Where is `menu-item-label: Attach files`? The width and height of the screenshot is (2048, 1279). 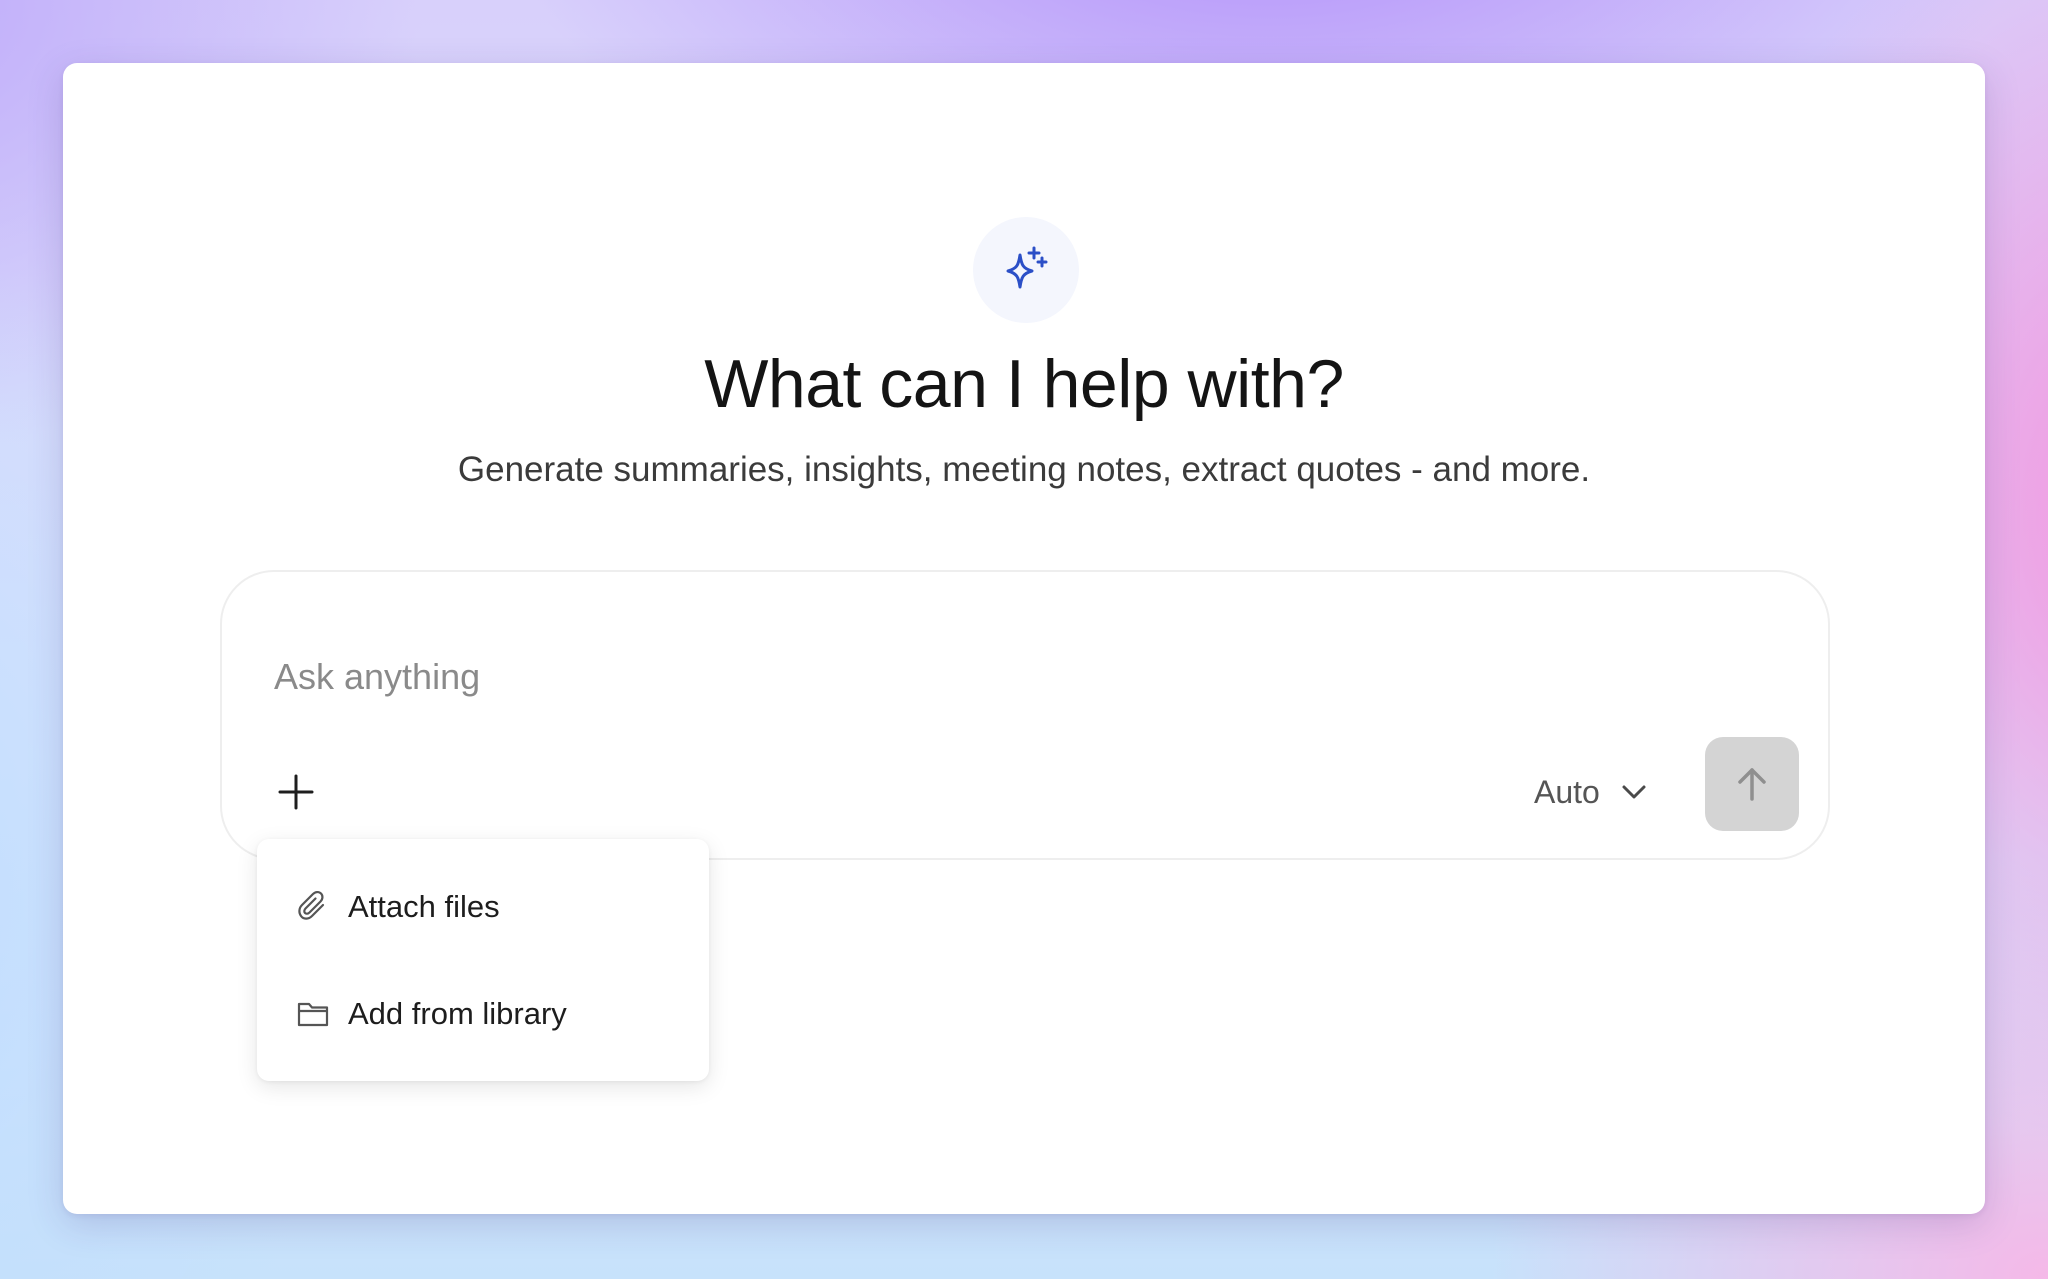
menu-item-label: Attach files is located at coordinates (424, 906).